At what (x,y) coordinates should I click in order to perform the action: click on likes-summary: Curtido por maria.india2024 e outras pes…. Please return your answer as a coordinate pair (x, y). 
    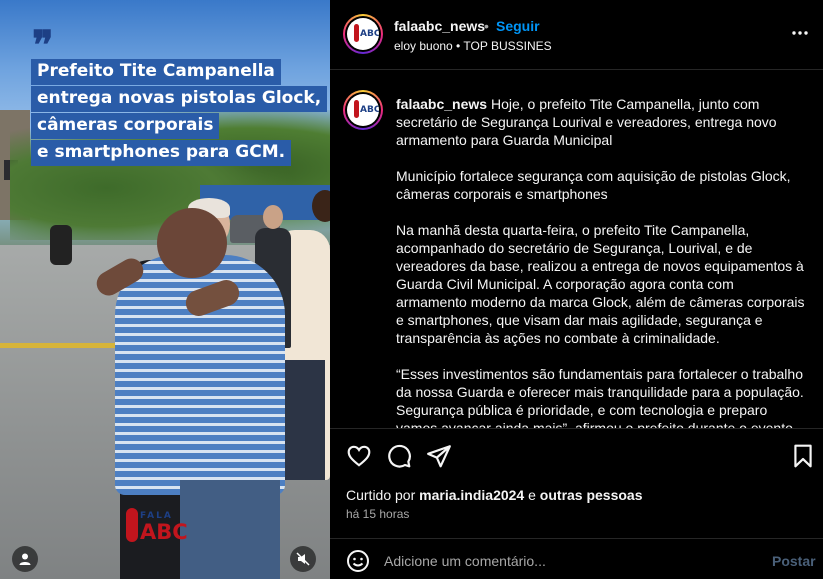
    Looking at the image, I should click on (494, 495).